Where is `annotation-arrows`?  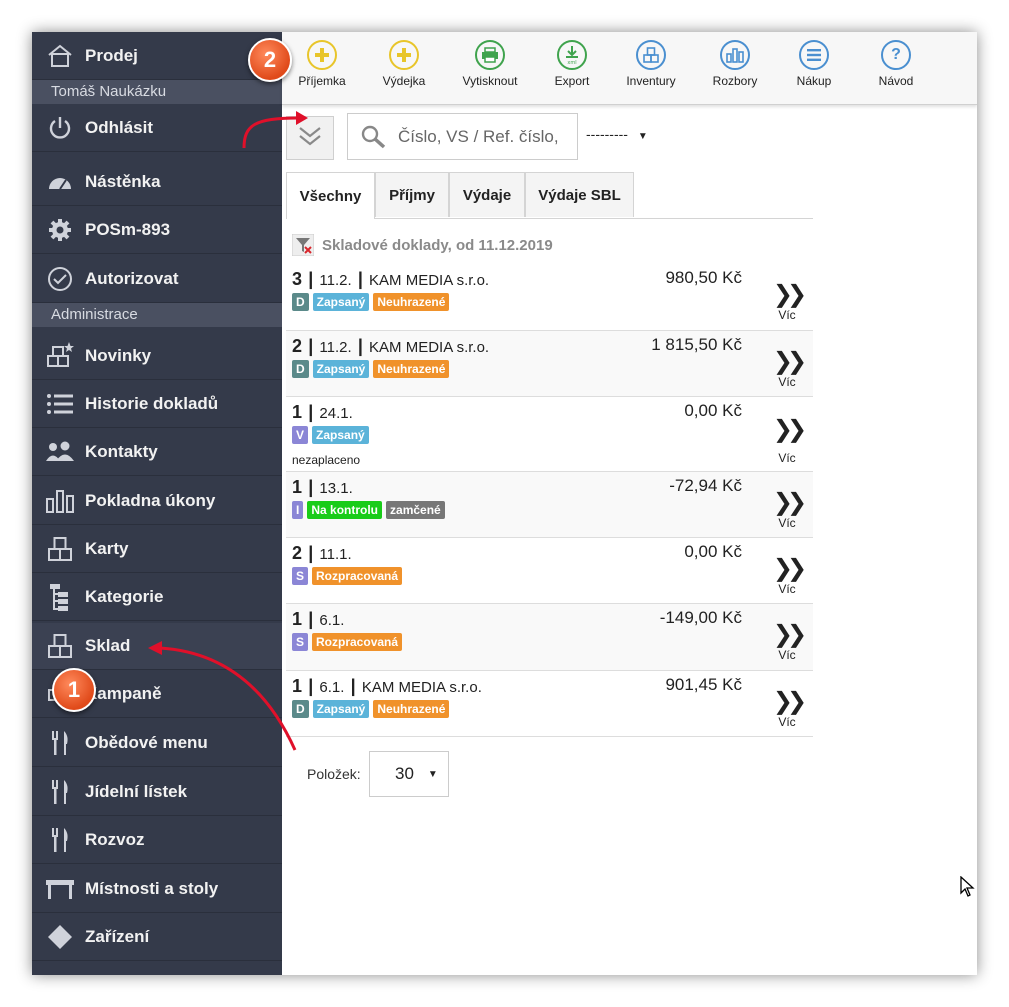 annotation-arrows is located at coordinates (228, 431).